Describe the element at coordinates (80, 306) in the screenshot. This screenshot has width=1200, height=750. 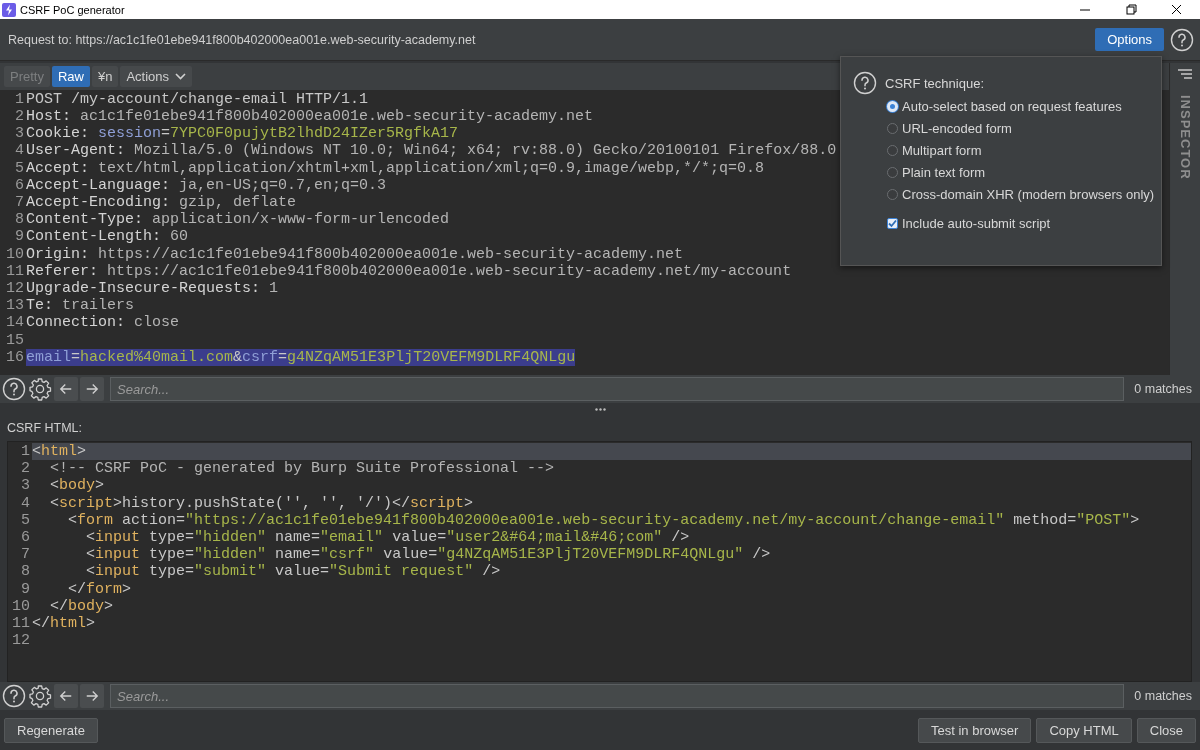
I see `code-line: Te: trailers` at that location.